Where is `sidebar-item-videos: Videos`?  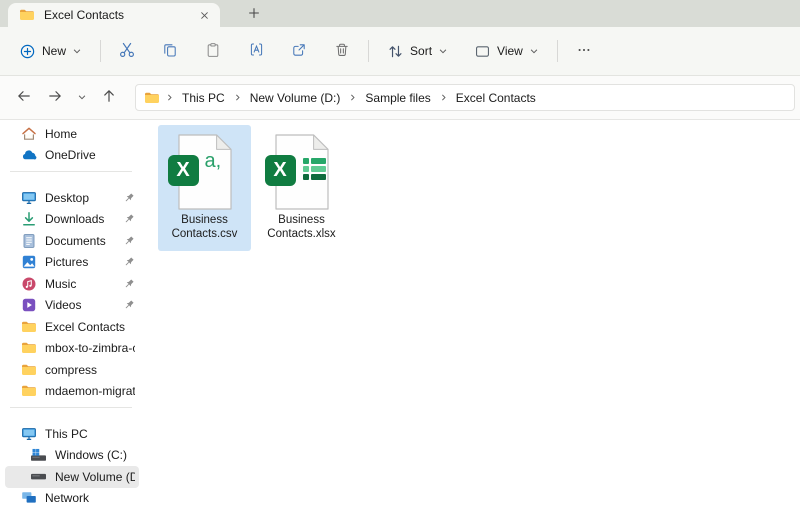 sidebar-item-videos: Videos is located at coordinates (72, 306).